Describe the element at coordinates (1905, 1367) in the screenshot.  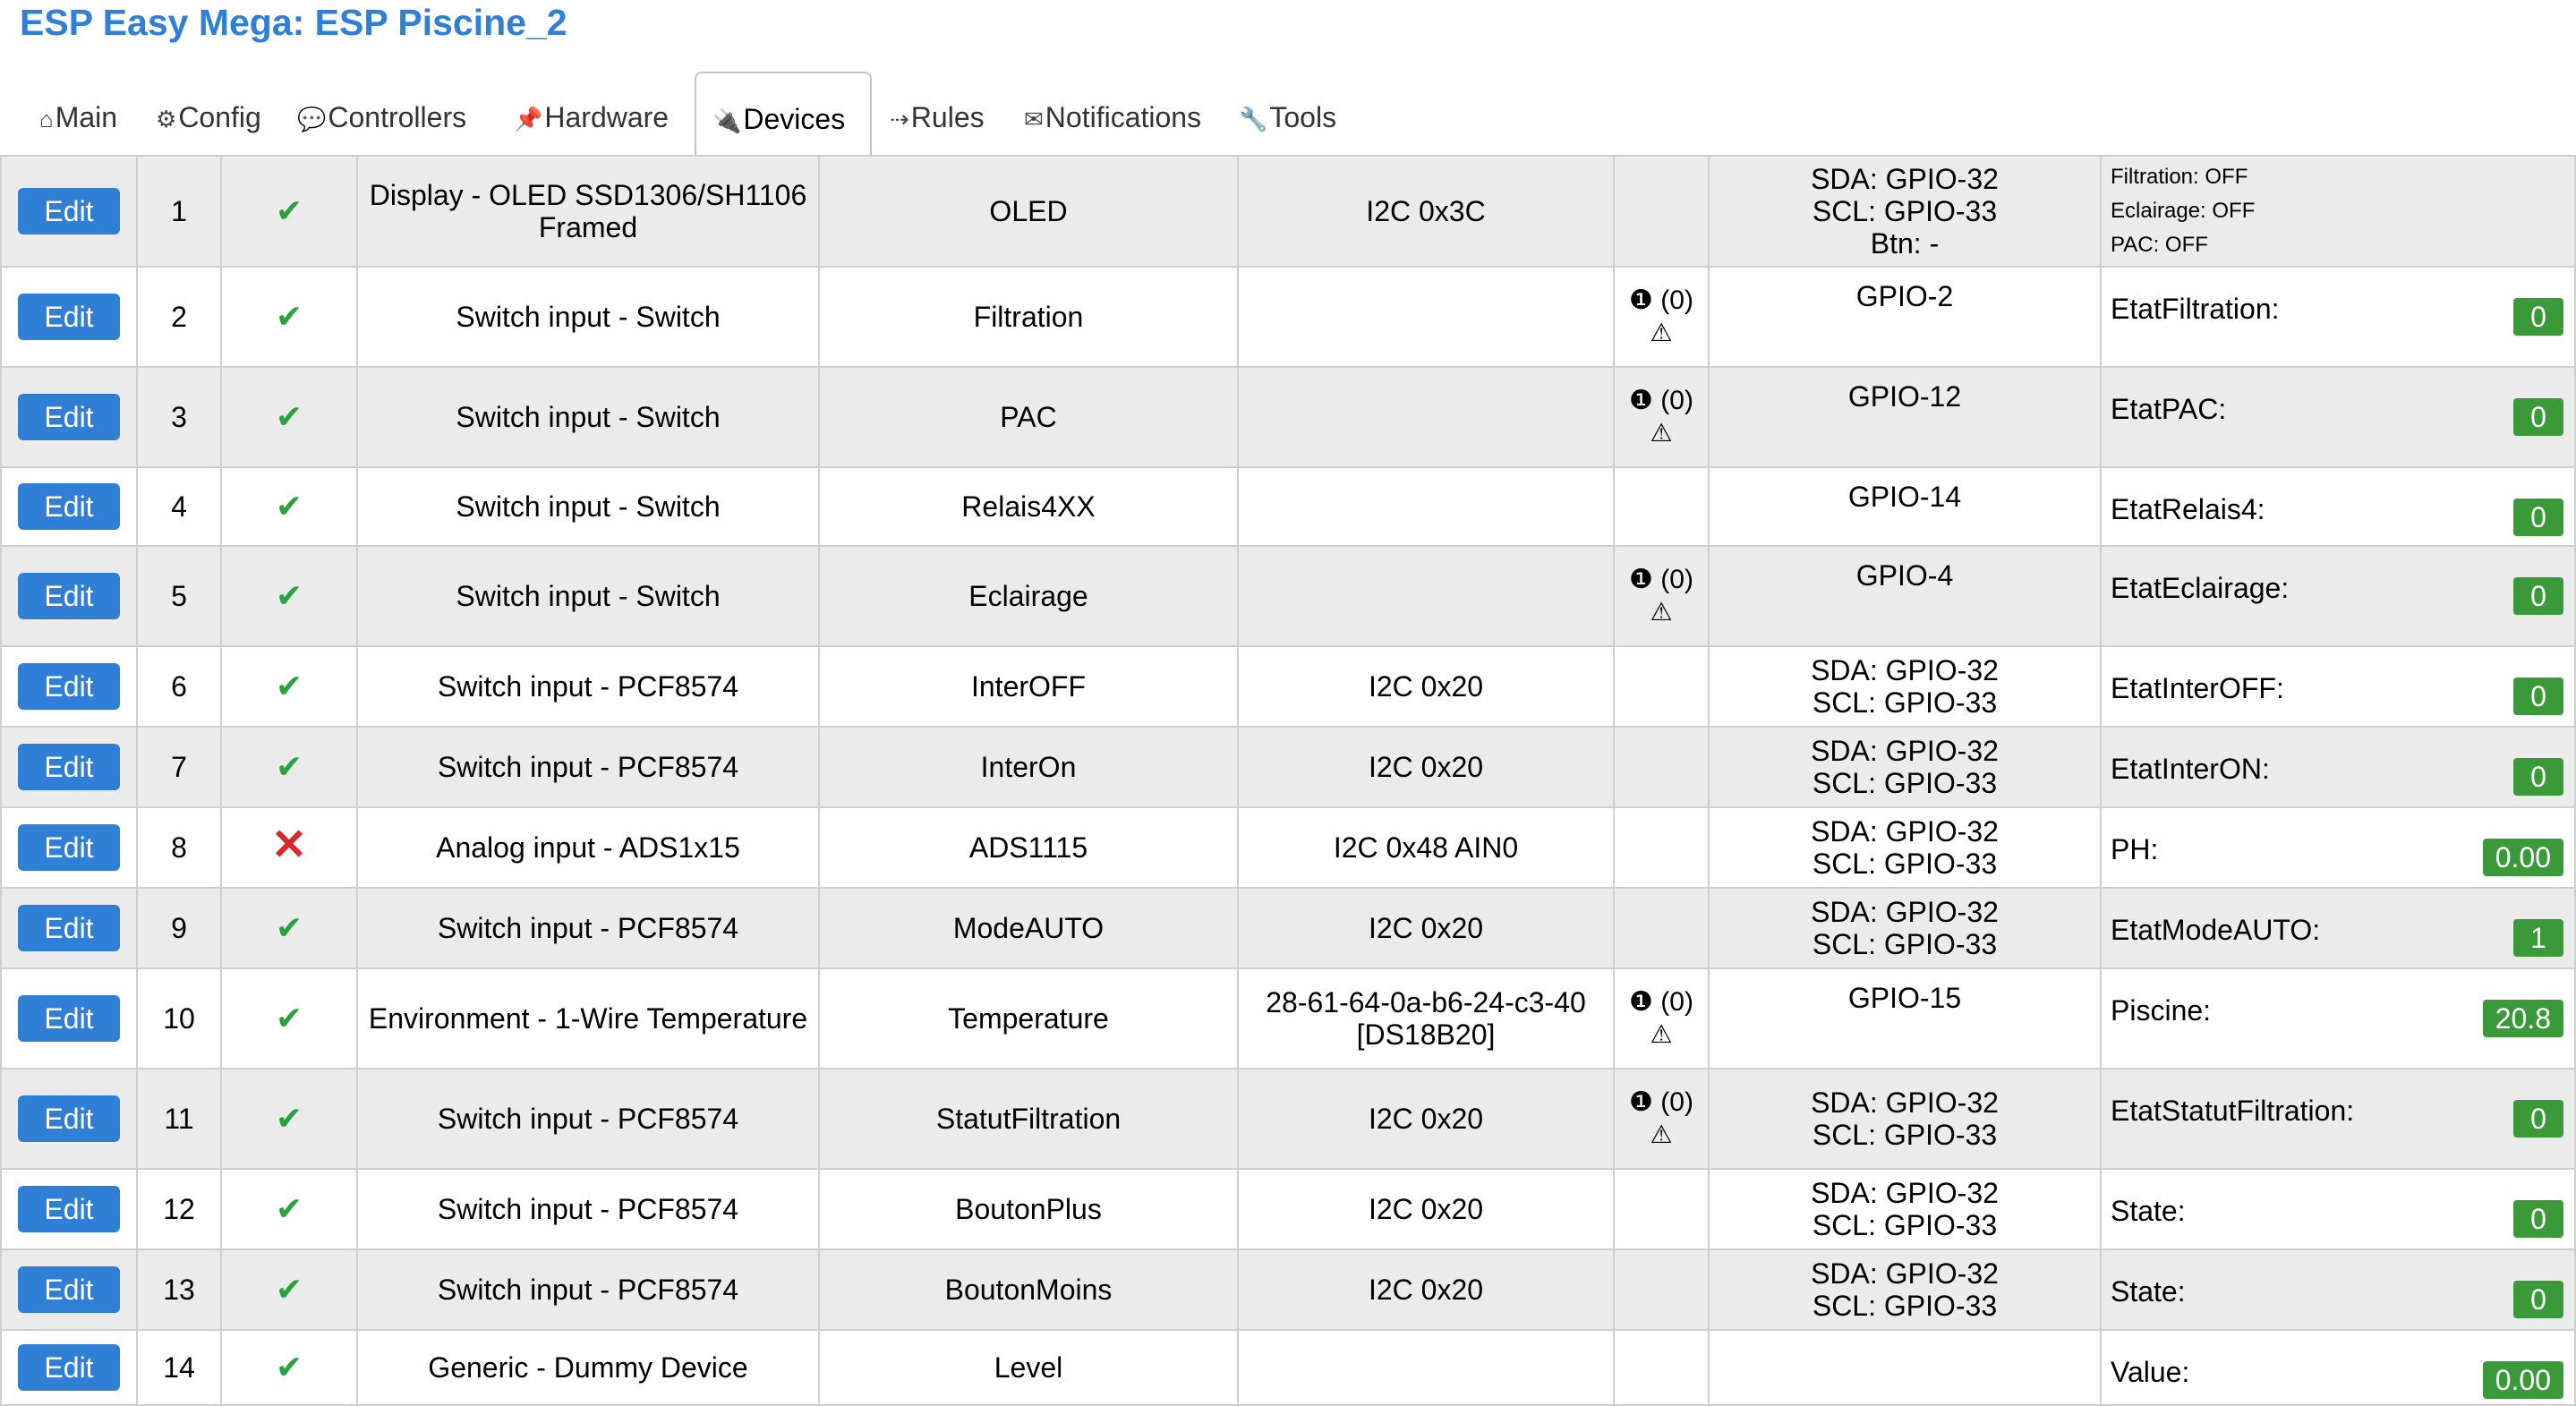
I see `gpio-pins` at that location.